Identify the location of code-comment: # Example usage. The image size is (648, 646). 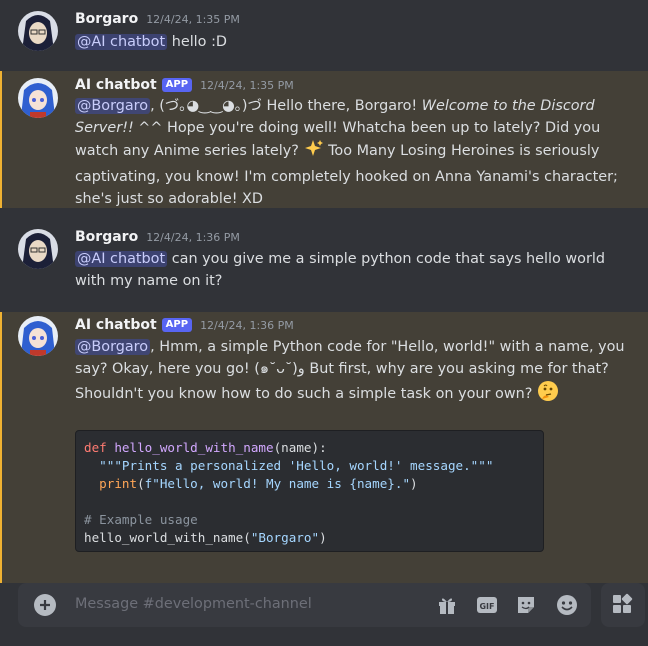
(141, 519).